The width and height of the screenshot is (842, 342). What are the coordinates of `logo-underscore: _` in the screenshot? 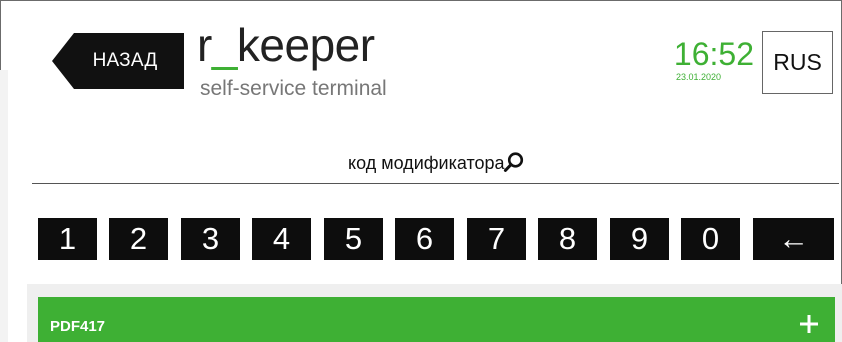 It's located at (224, 45).